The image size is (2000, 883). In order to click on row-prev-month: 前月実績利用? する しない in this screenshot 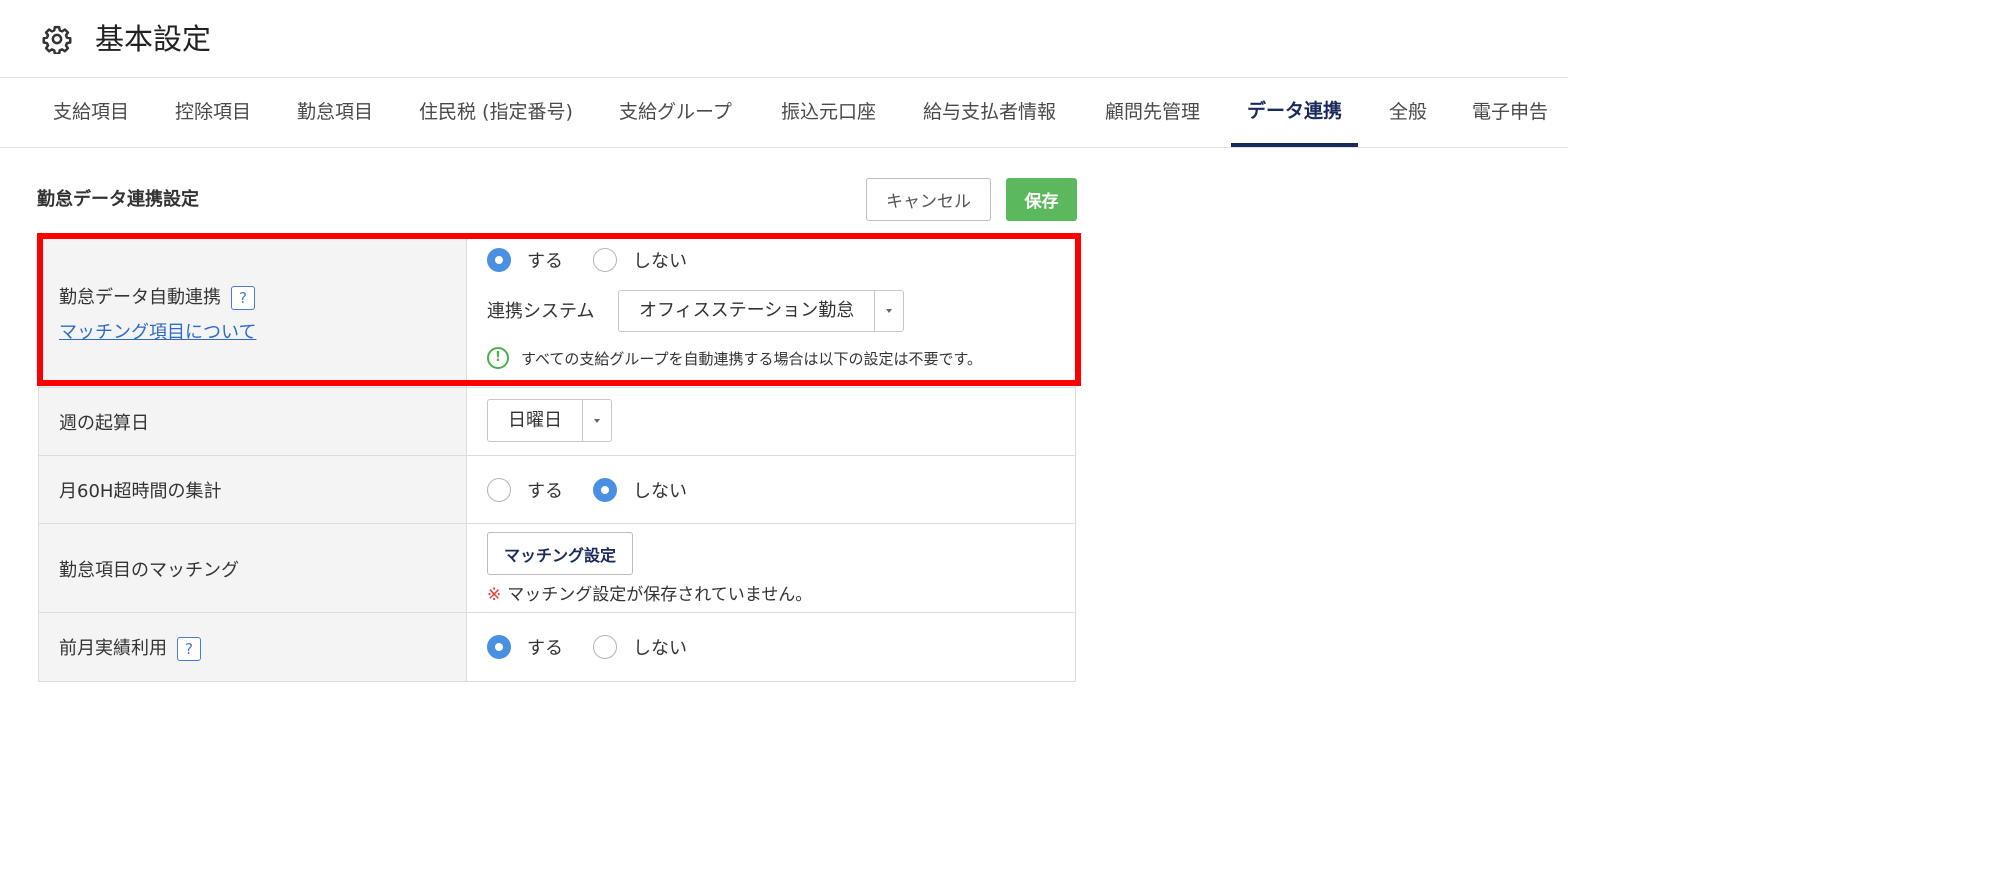, I will do `click(557, 647)`.